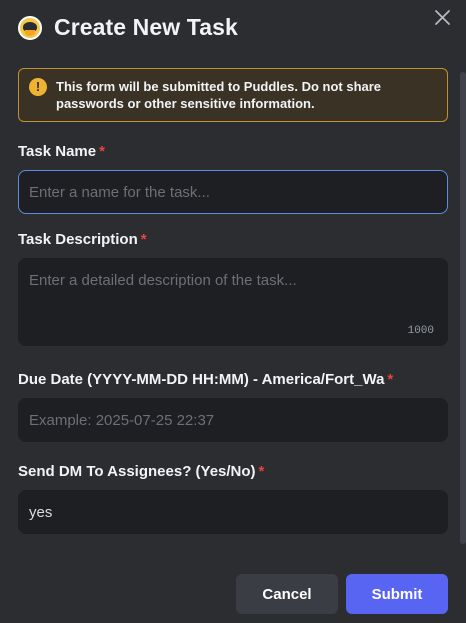 This screenshot has width=466, height=623. I want to click on submit-button: Submit, so click(397, 594).